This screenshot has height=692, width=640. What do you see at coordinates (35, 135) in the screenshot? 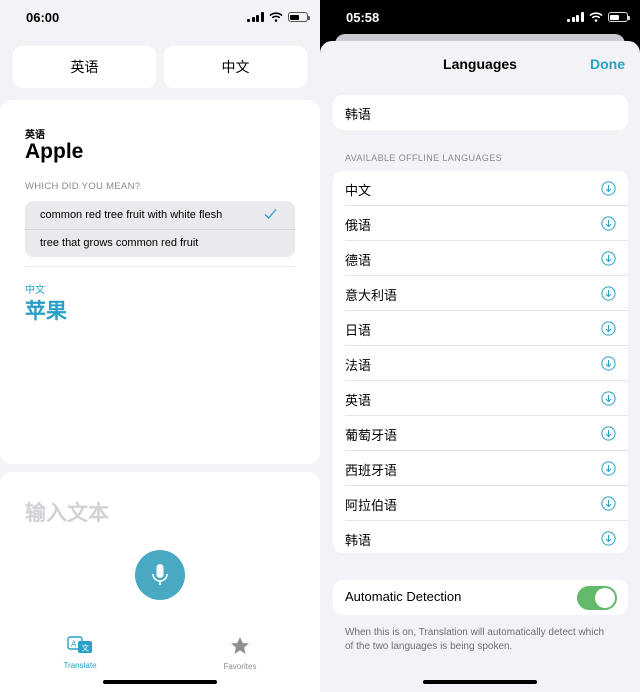
I see `source-language-label: 英语` at bounding box center [35, 135].